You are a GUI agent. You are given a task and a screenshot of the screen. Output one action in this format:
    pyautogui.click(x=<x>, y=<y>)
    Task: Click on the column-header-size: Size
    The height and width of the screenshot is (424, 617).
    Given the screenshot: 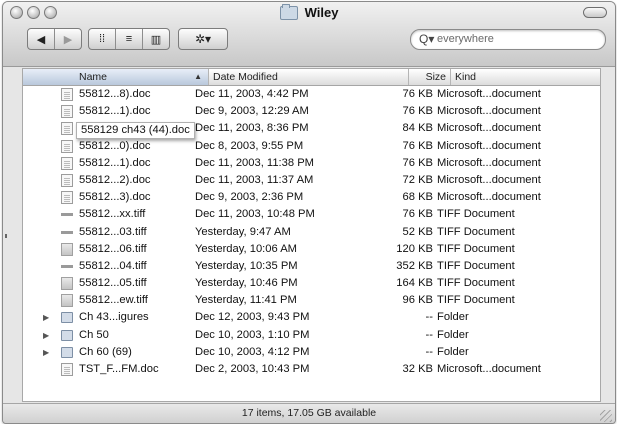 What is the action you would take?
    pyautogui.click(x=430, y=77)
    